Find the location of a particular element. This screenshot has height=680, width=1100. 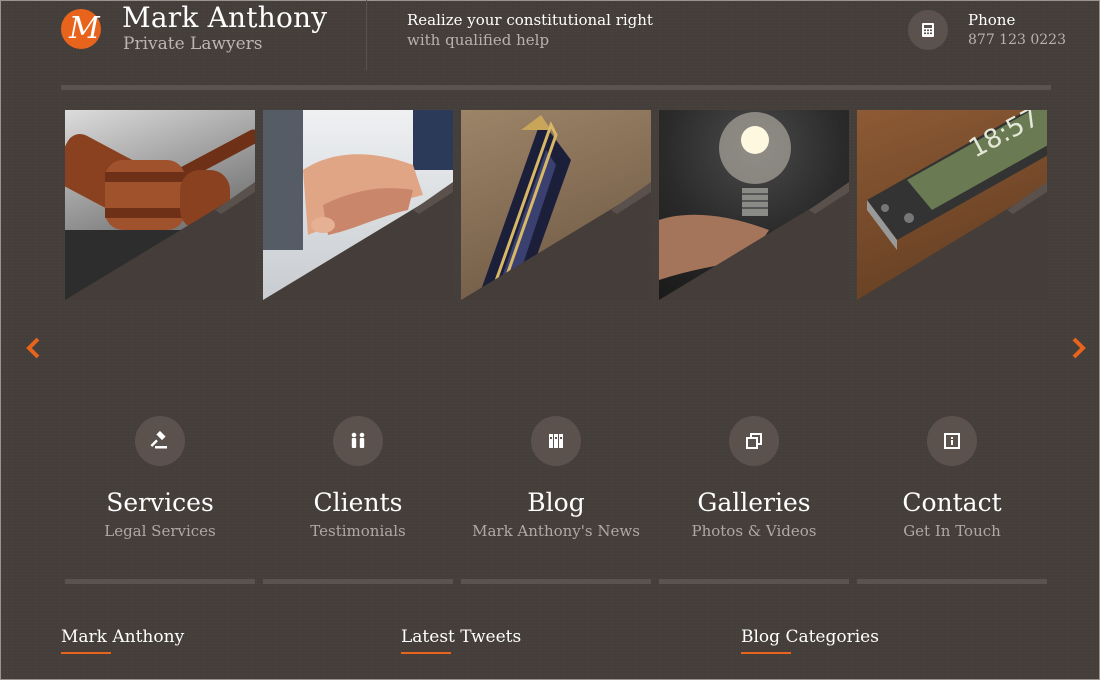

feature-subtitle: Testimonials is located at coordinates (358, 531).